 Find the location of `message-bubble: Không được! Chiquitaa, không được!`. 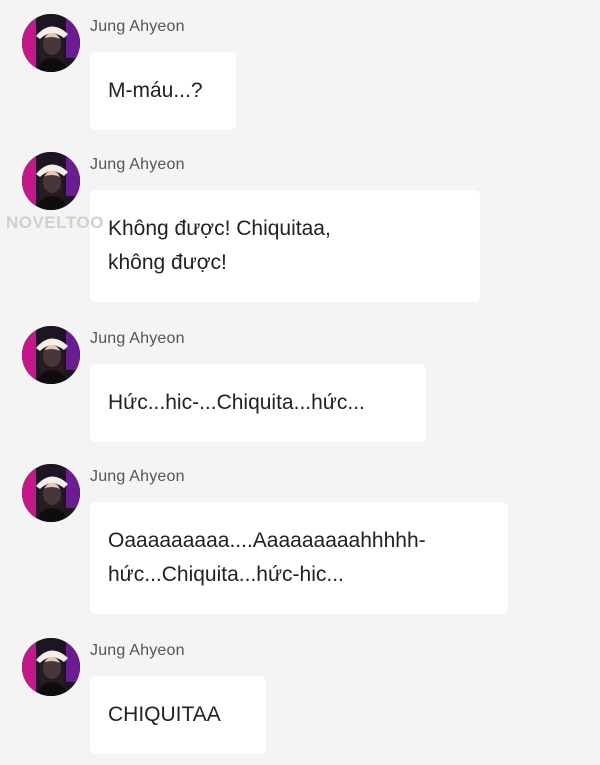

message-bubble: Không được! Chiquitaa, không được! is located at coordinates (285, 246).